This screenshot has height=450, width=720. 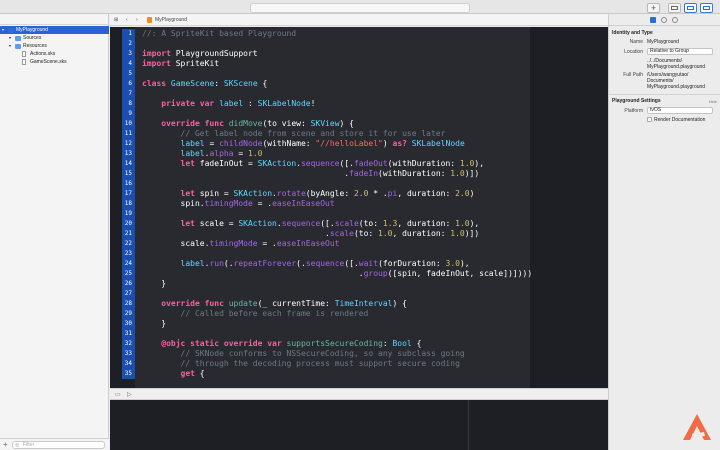 I want to click on line-number: 13, so click(x=122, y=154).